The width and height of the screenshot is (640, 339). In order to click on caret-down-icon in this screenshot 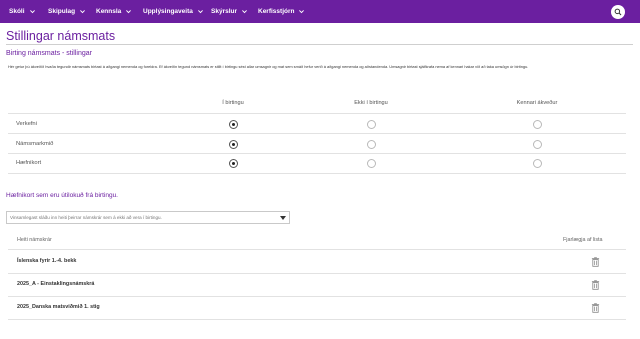, I will do `click(283, 218)`.